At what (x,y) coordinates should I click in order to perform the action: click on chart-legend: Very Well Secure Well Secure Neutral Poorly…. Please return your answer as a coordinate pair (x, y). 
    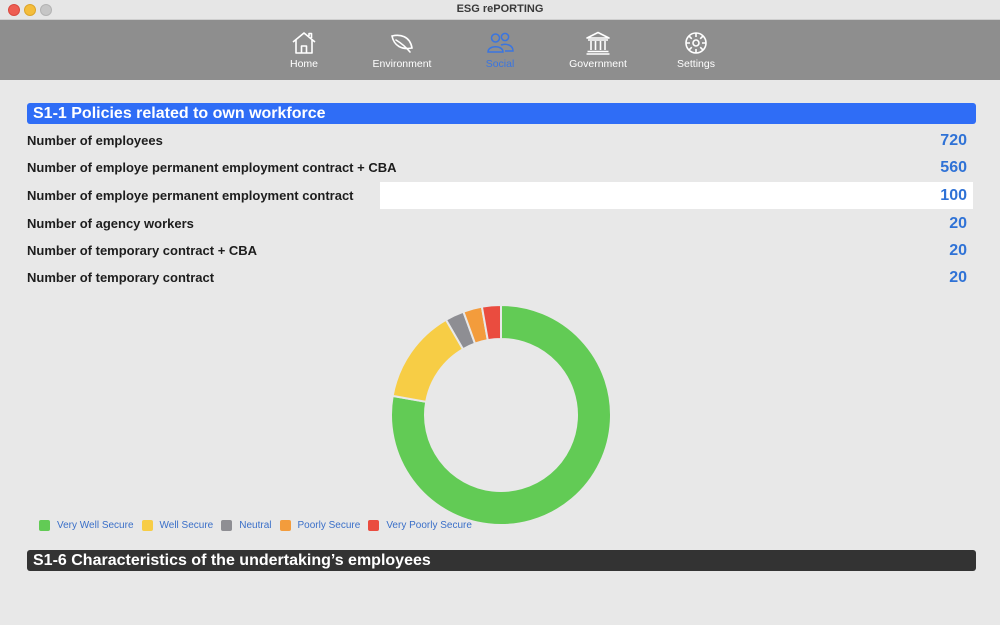
    Looking at the image, I should click on (255, 525).